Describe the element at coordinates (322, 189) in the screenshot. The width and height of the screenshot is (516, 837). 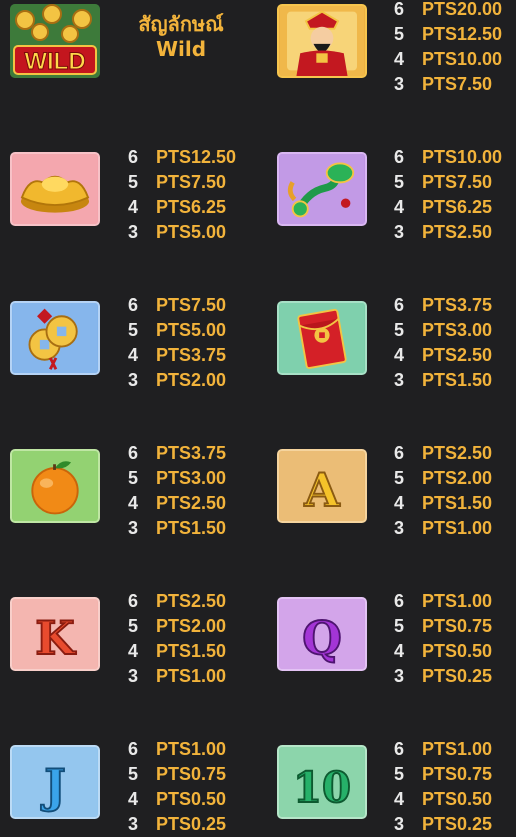
I see `jade-ruyi-symbol-icon` at that location.